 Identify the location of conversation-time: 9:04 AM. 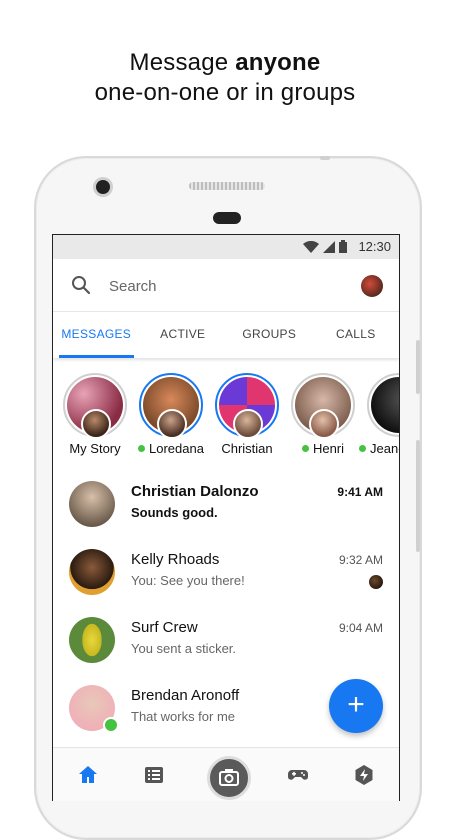
(360, 628).